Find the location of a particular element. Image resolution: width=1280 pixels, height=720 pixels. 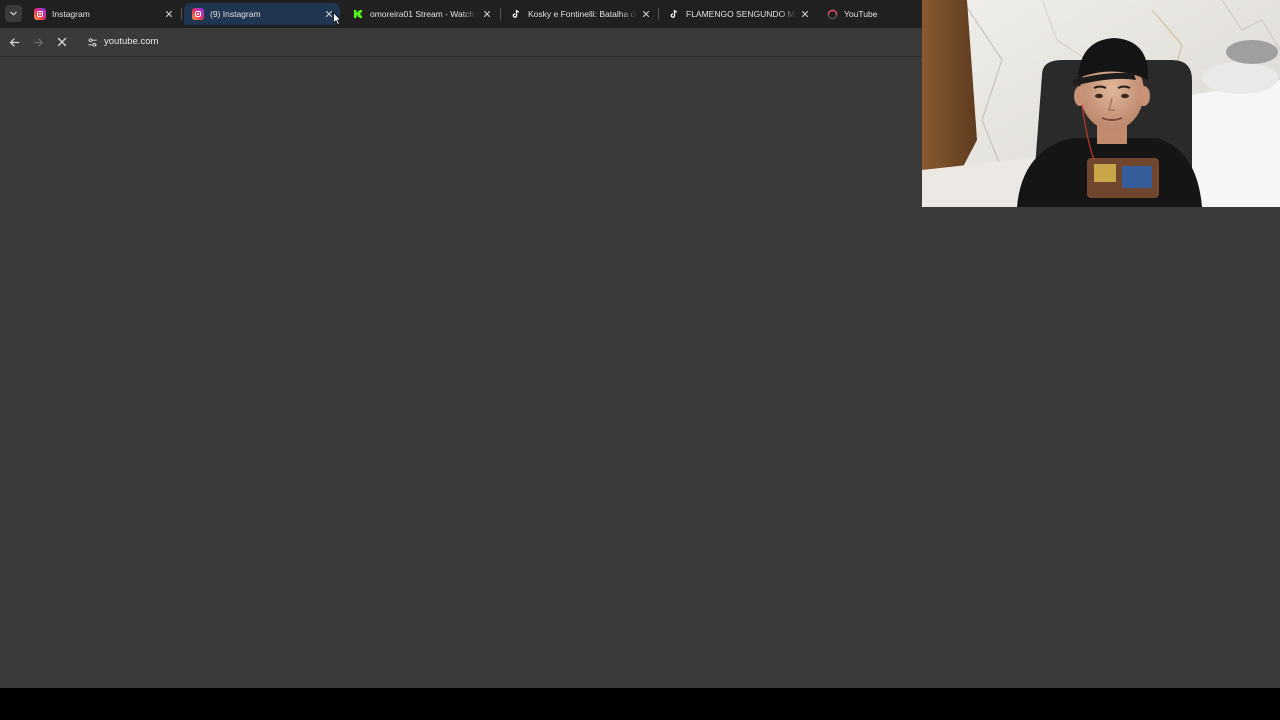

forward-arrow-icon is located at coordinates (38, 42).